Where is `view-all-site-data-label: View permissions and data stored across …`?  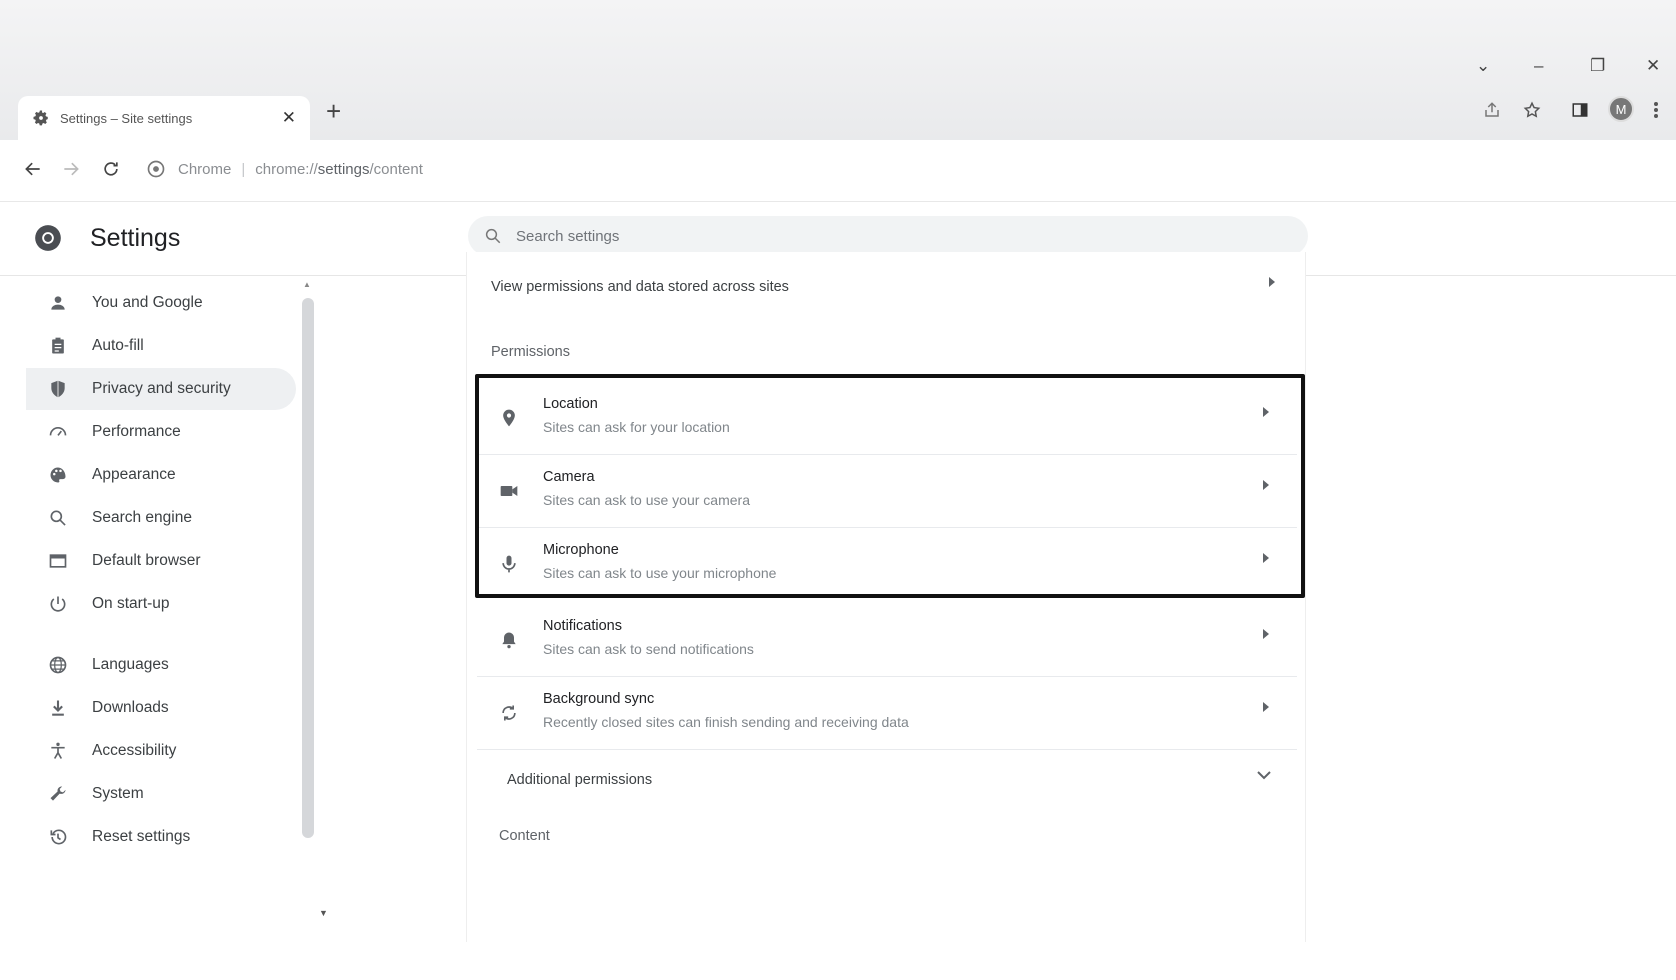 view-all-site-data-label: View permissions and data stored across … is located at coordinates (640, 287).